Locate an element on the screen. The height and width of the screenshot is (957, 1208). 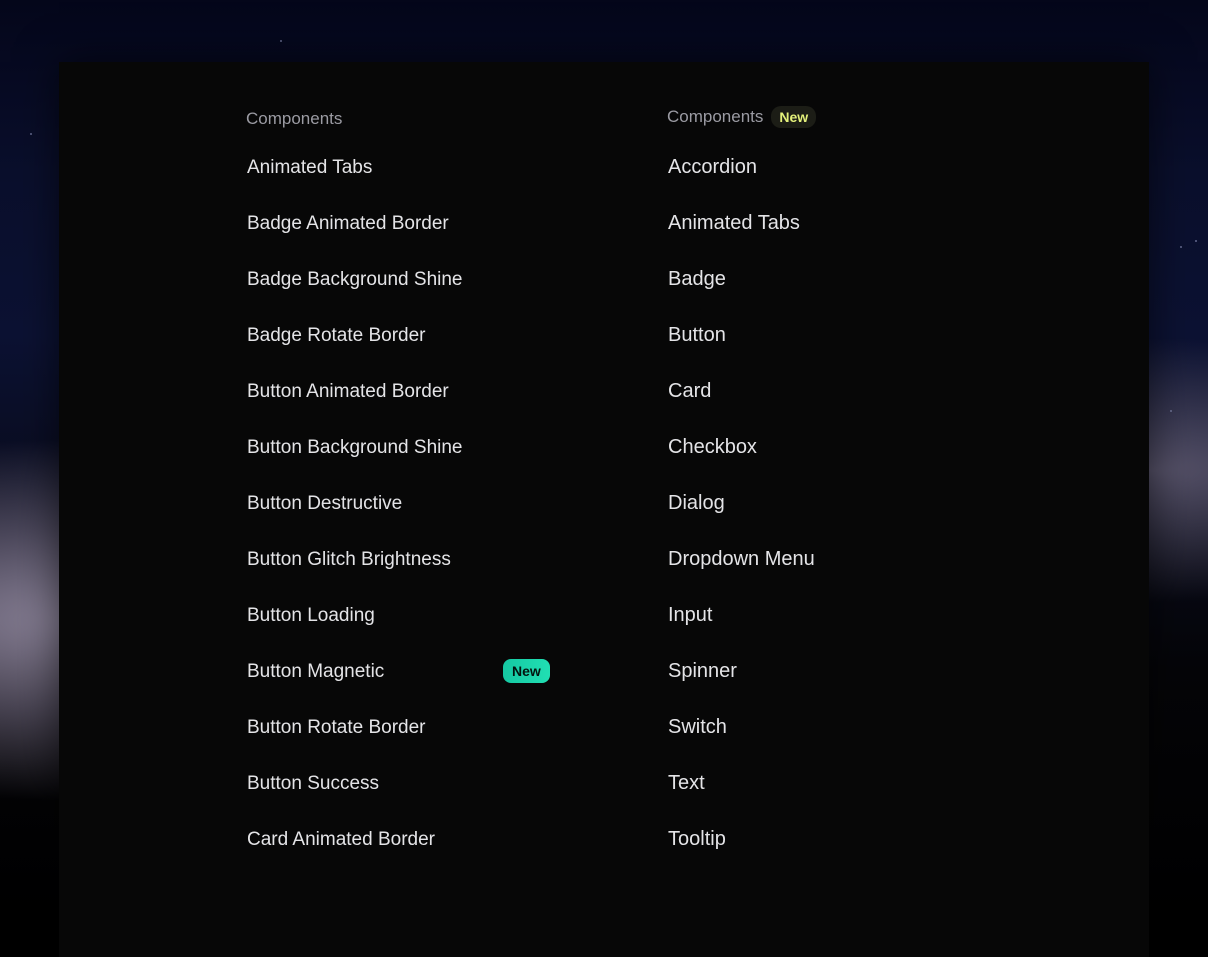
component-link-label: Badge Animated Border is located at coordinates (348, 223).